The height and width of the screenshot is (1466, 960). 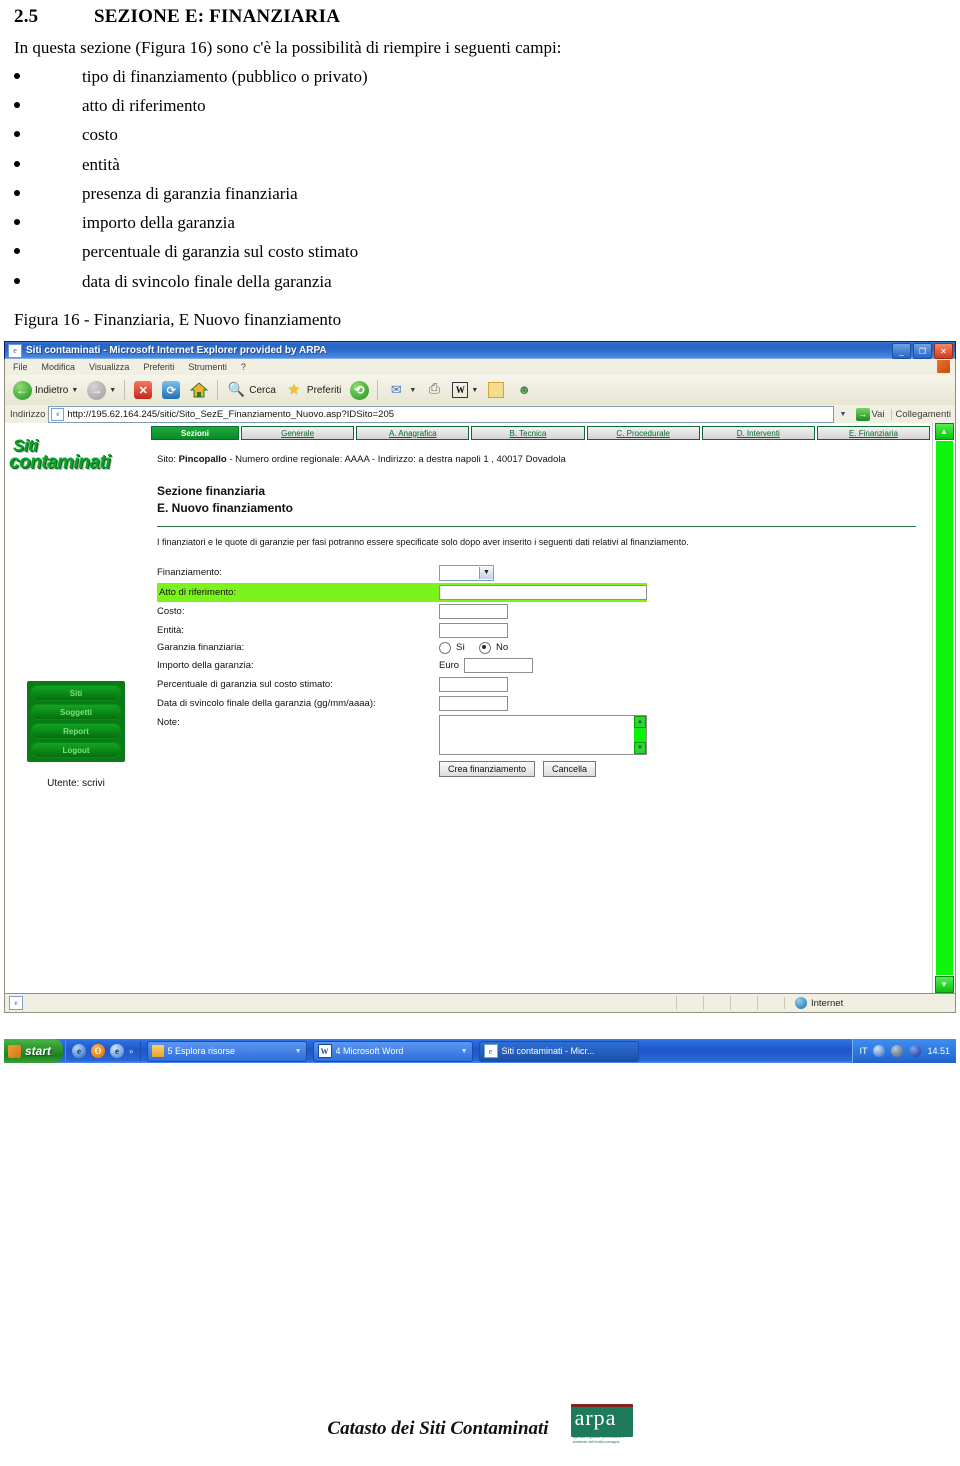 What do you see at coordinates (901, 351) in the screenshot?
I see `minimize-button: _` at bounding box center [901, 351].